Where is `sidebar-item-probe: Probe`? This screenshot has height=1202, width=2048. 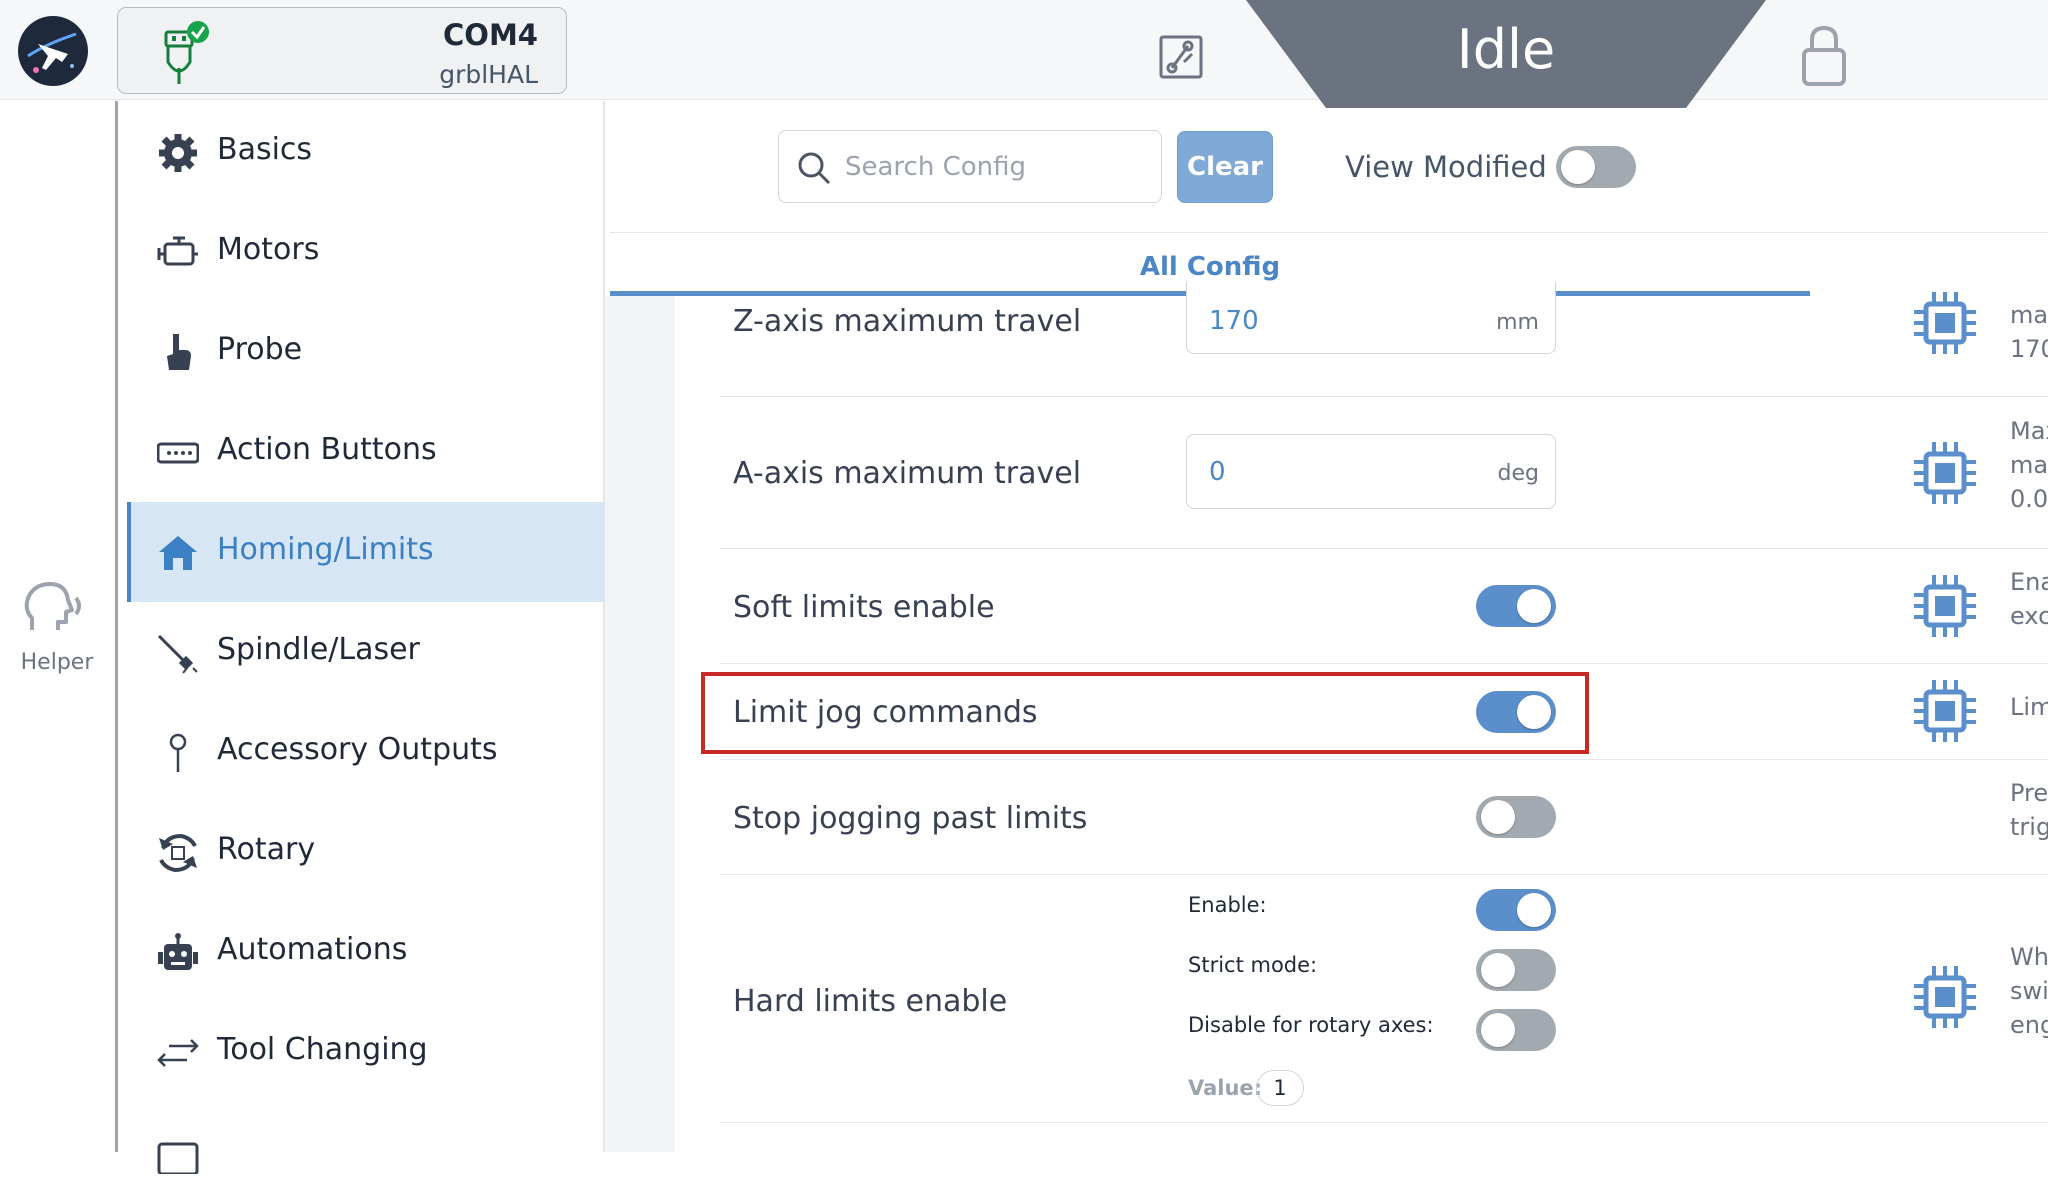 sidebar-item-probe: Probe is located at coordinates (366, 352).